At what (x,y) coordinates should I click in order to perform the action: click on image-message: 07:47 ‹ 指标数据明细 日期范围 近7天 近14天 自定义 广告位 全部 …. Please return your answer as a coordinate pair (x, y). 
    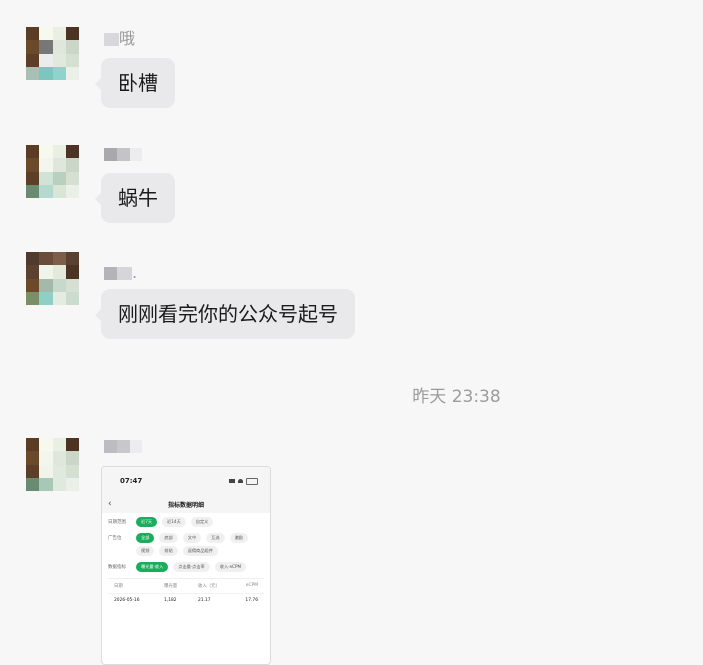
    Looking at the image, I should click on (186, 565).